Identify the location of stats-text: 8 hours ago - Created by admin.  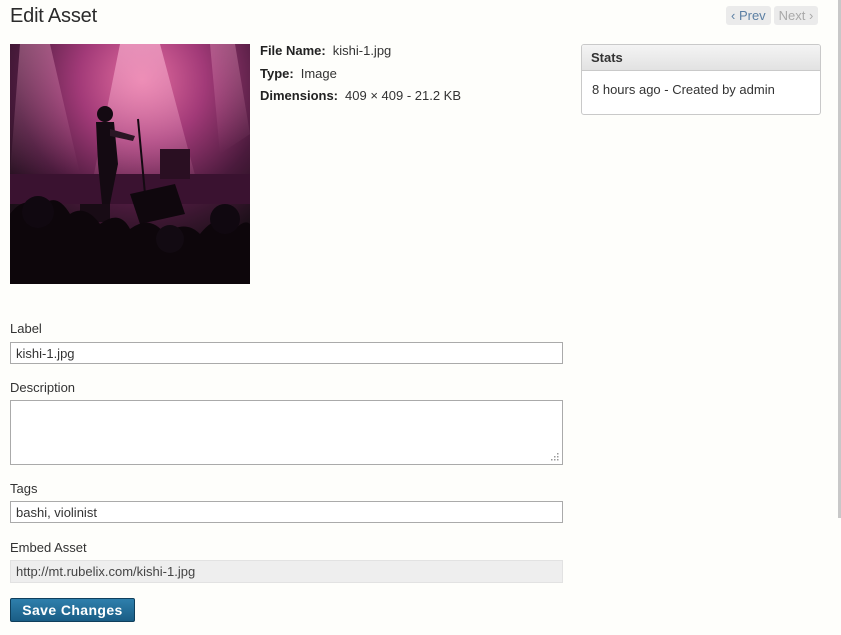
(683, 89).